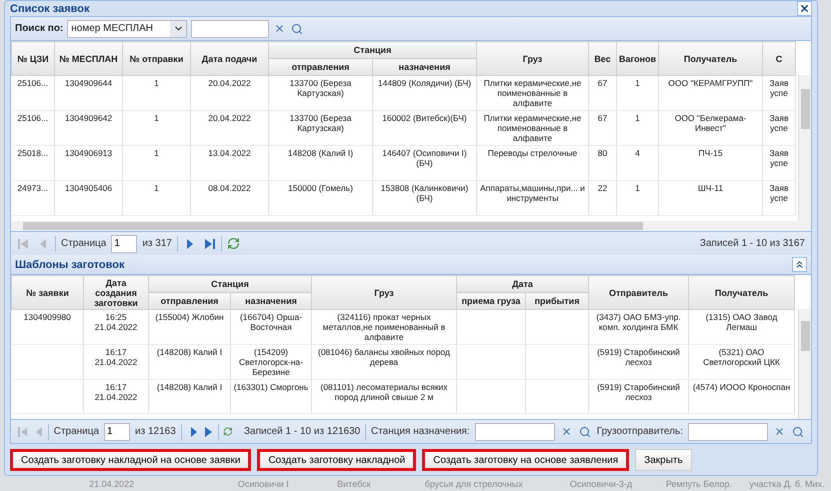 This screenshot has height=491, width=831. What do you see at coordinates (230, 29) in the screenshot?
I see `search-field` at bounding box center [230, 29].